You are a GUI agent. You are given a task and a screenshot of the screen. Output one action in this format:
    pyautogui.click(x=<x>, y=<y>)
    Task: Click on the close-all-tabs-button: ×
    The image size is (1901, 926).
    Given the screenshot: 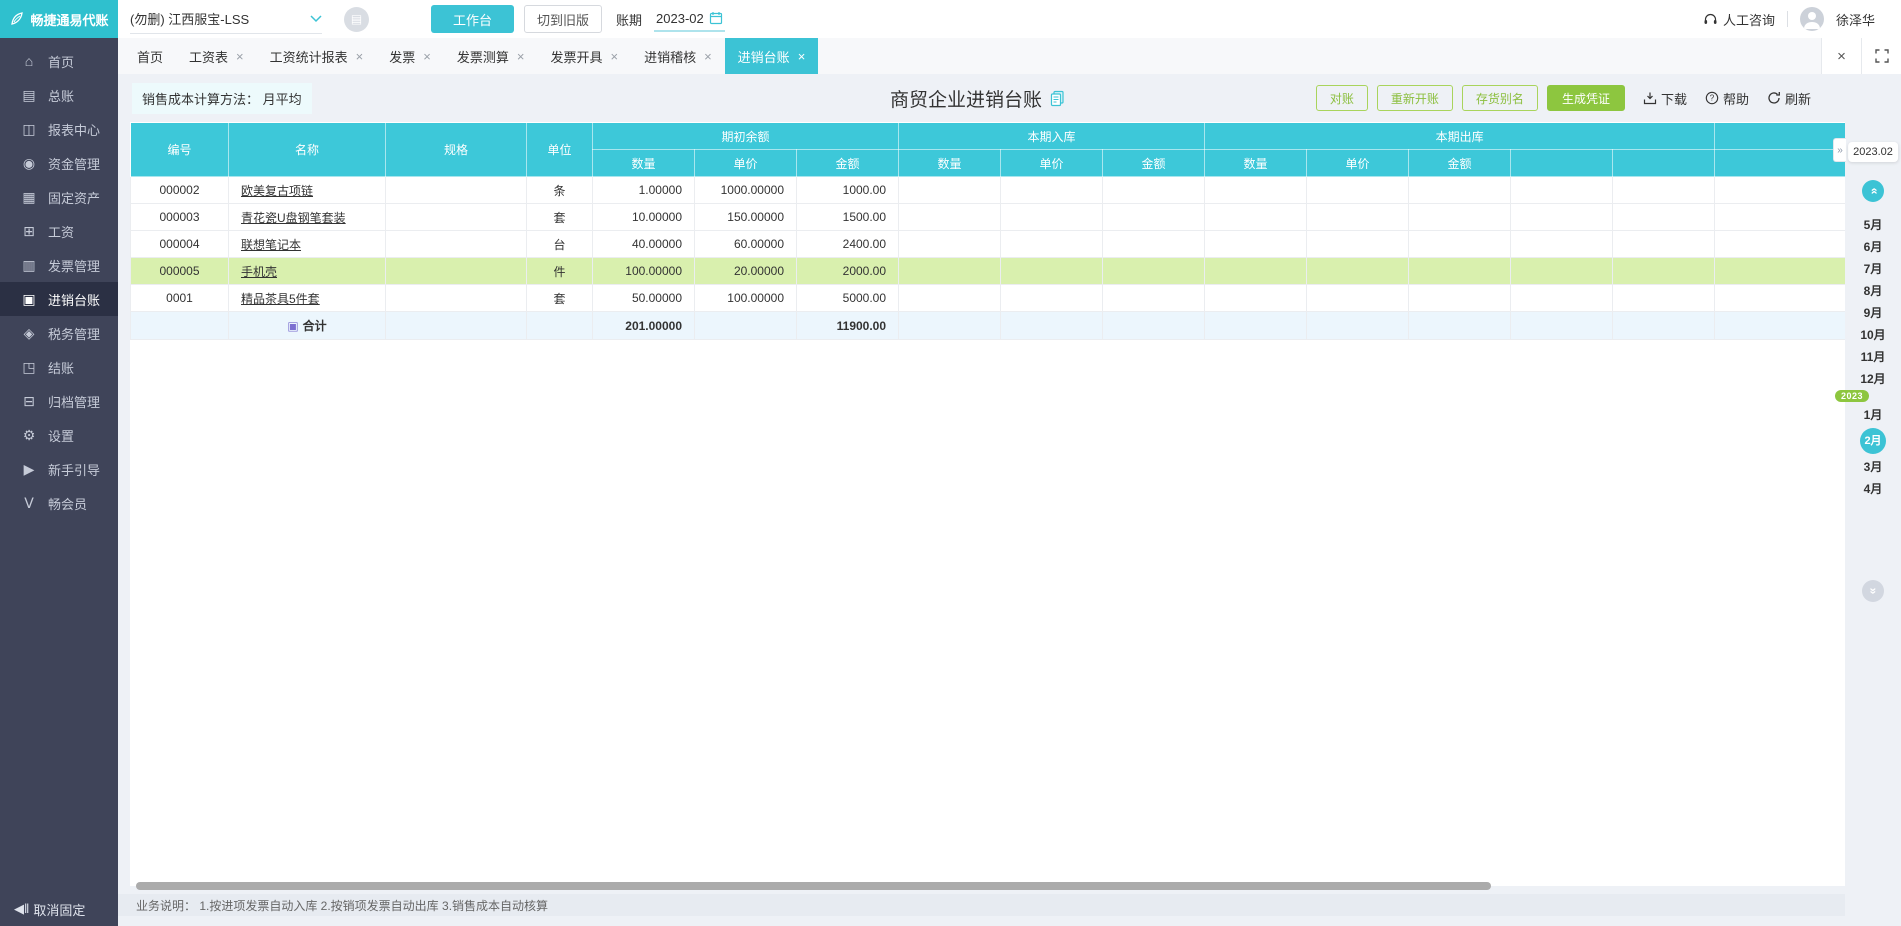 What is the action you would take?
    pyautogui.click(x=1841, y=56)
    